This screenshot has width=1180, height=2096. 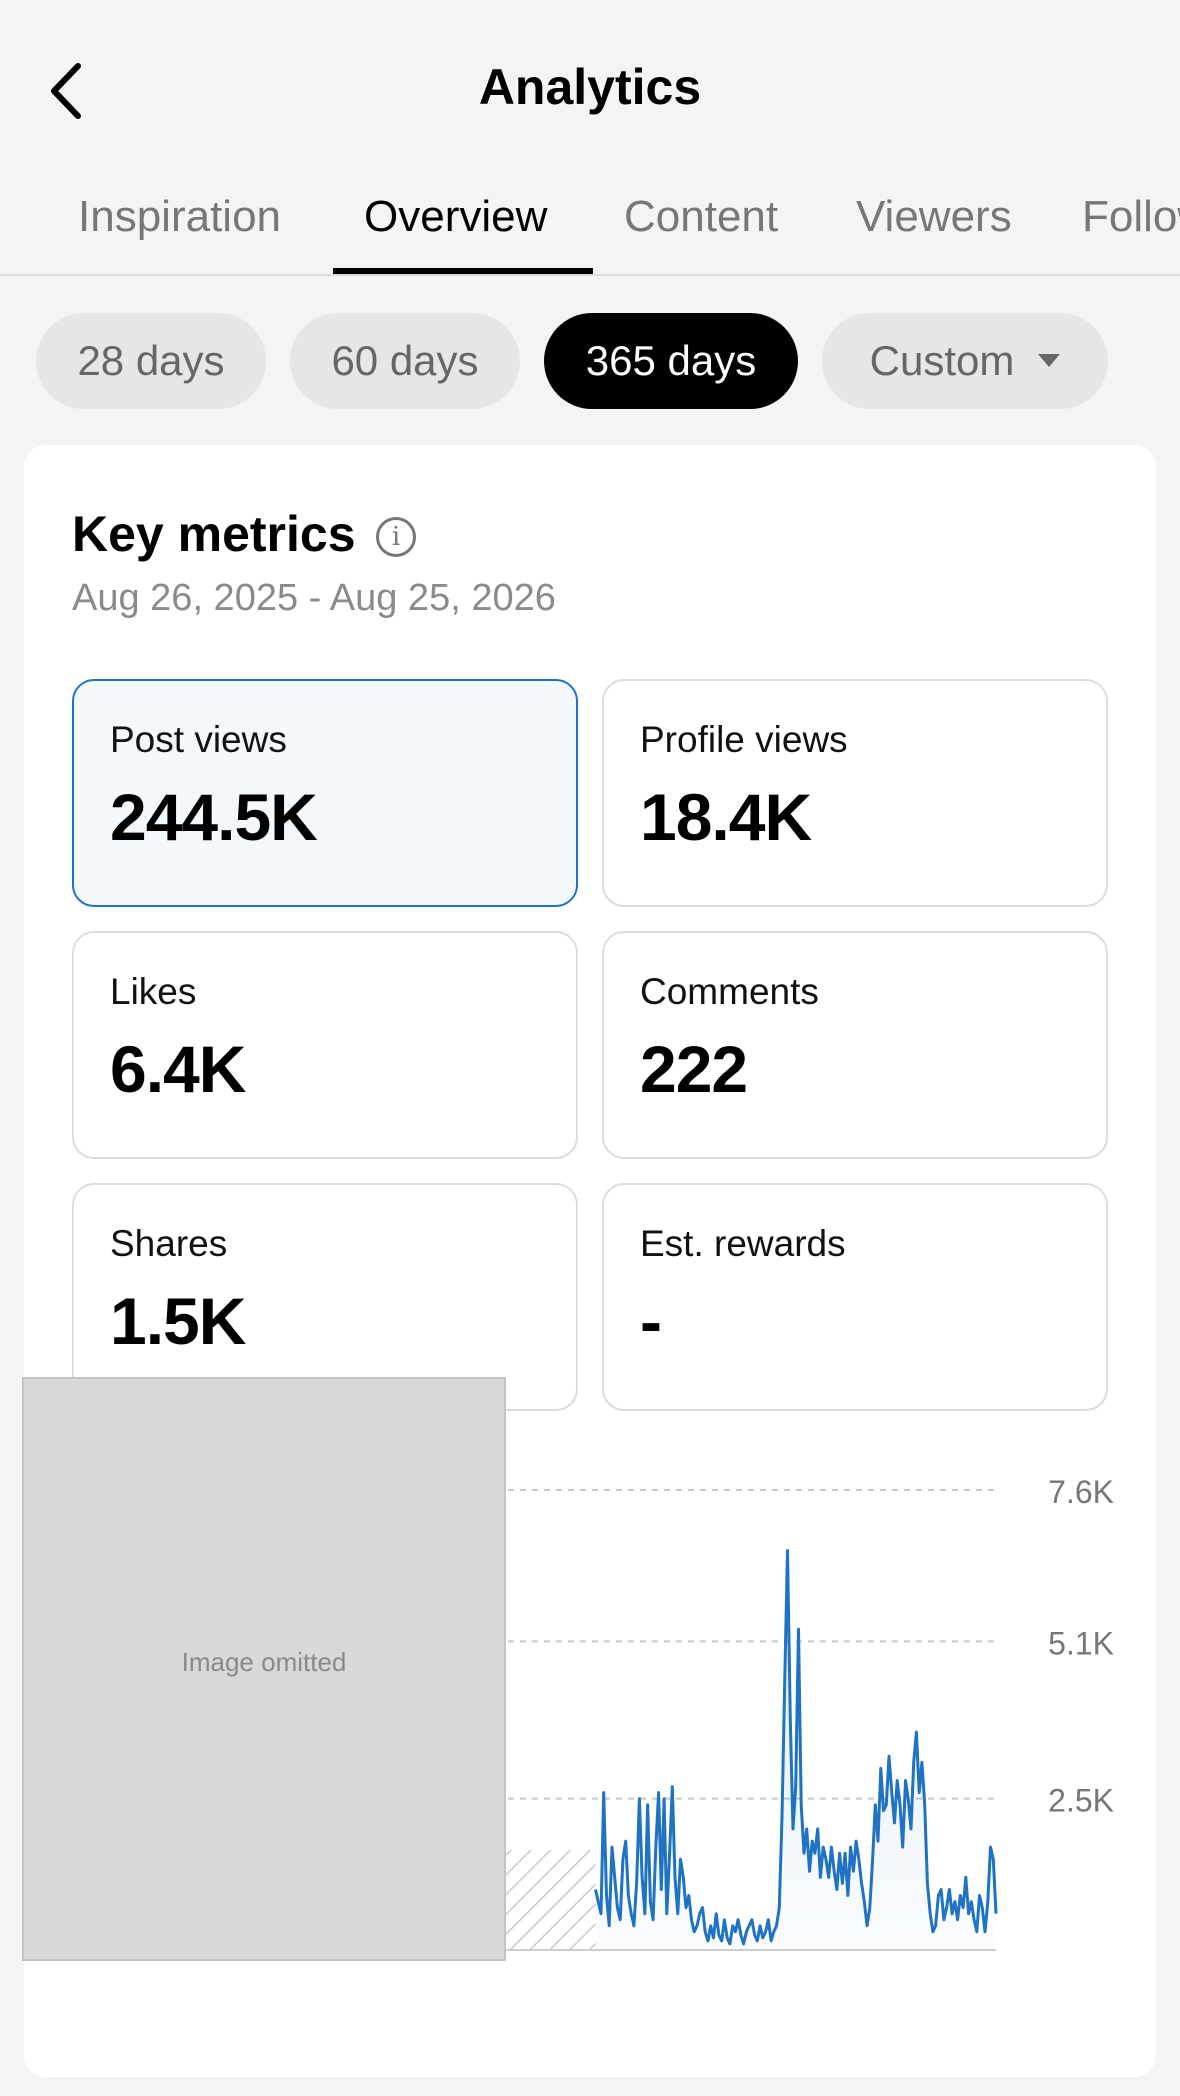 What do you see at coordinates (151, 361) in the screenshot?
I see `filter-28-days: 28 days` at bounding box center [151, 361].